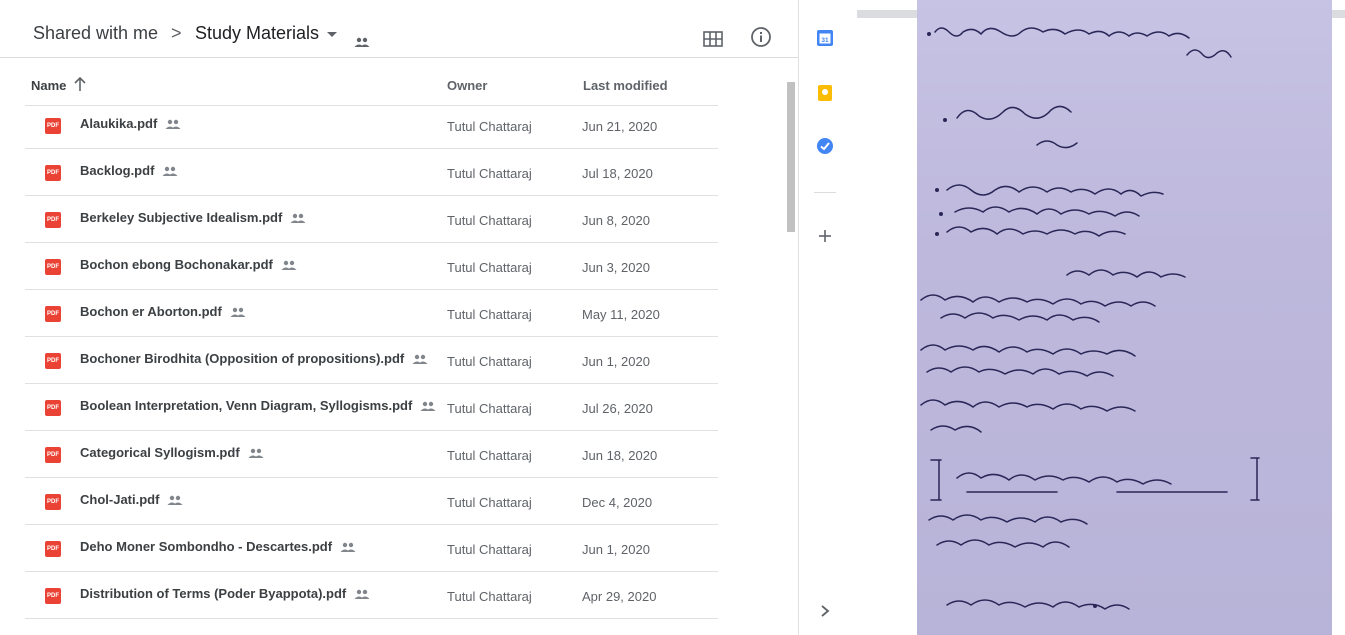 This screenshot has height=635, width=1345. I want to click on file-last-modified: Jun 3, 2020, so click(616, 267).